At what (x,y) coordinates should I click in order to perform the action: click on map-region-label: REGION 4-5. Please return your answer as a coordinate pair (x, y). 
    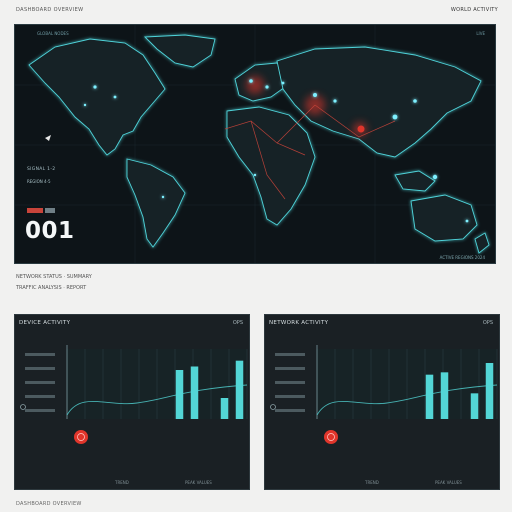
    Looking at the image, I should click on (39, 181).